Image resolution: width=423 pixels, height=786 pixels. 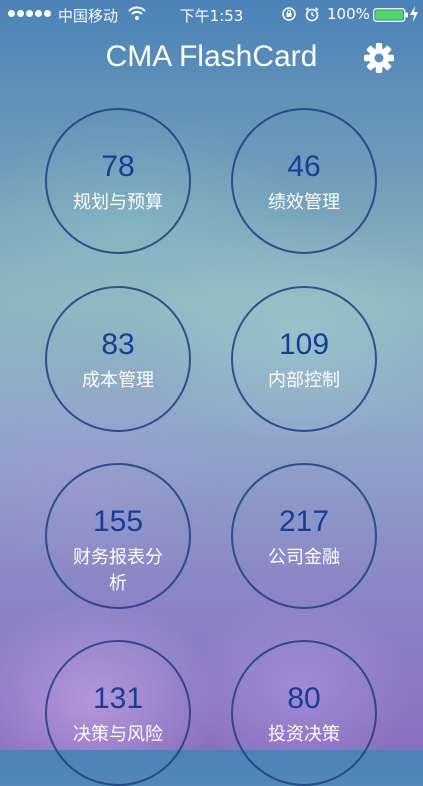 I want to click on category-card-count: 155, so click(x=118, y=521).